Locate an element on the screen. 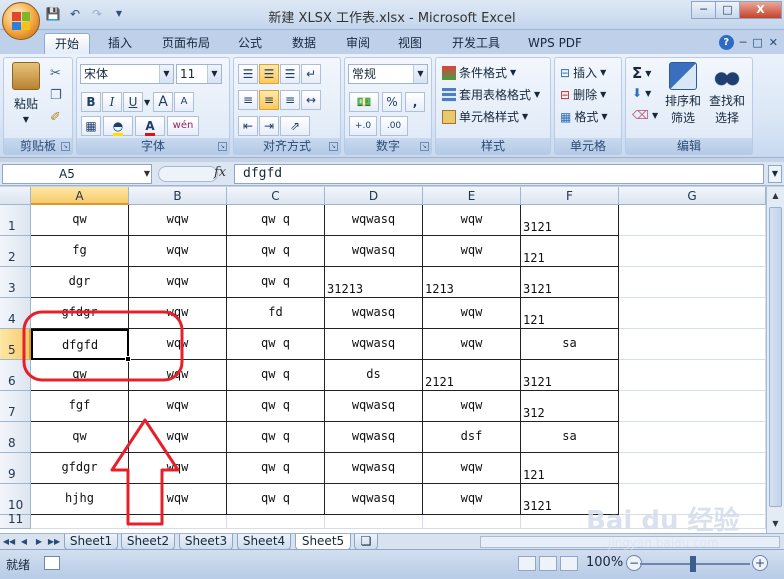 The image size is (784, 579). tab-data: 数据 is located at coordinates (304, 43).